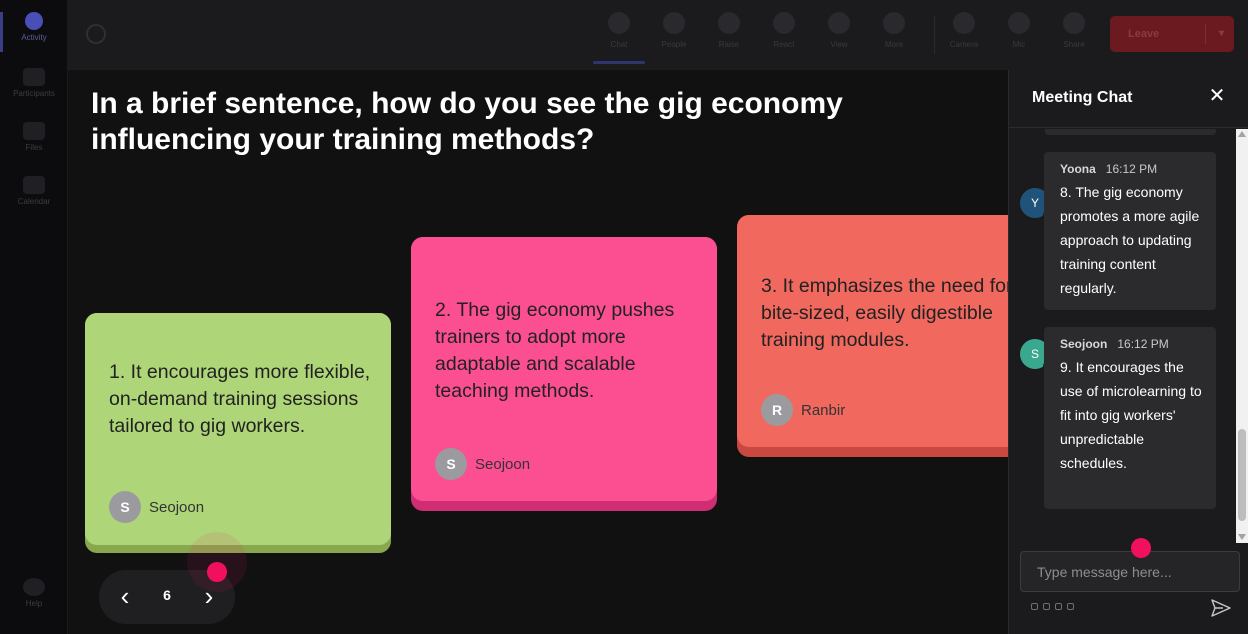  I want to click on toolbar-label: React, so click(784, 44).